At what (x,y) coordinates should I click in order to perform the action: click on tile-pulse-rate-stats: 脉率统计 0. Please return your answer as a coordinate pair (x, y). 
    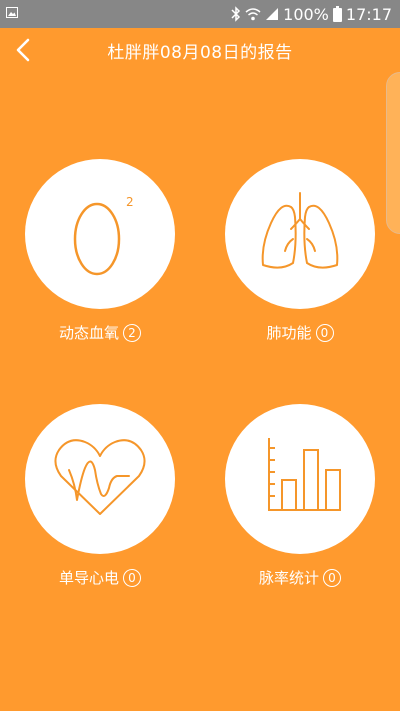
    Looking at the image, I should click on (300, 496).